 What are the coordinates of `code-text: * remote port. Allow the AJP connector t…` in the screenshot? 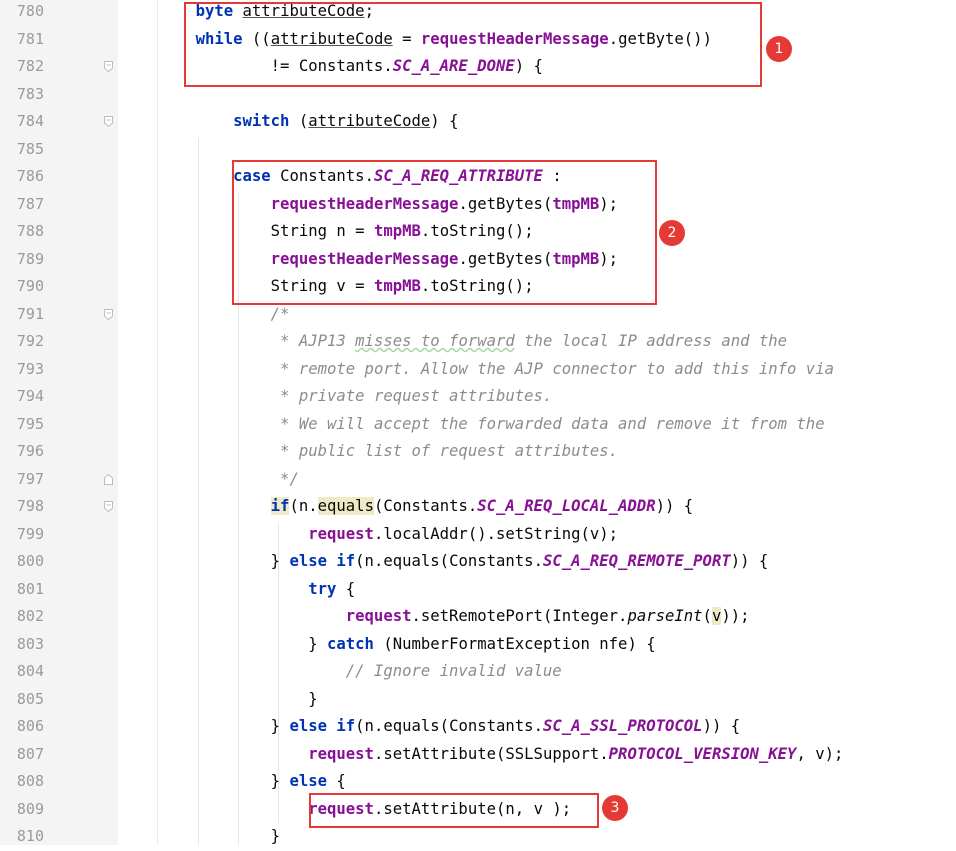 It's located at (552, 368).